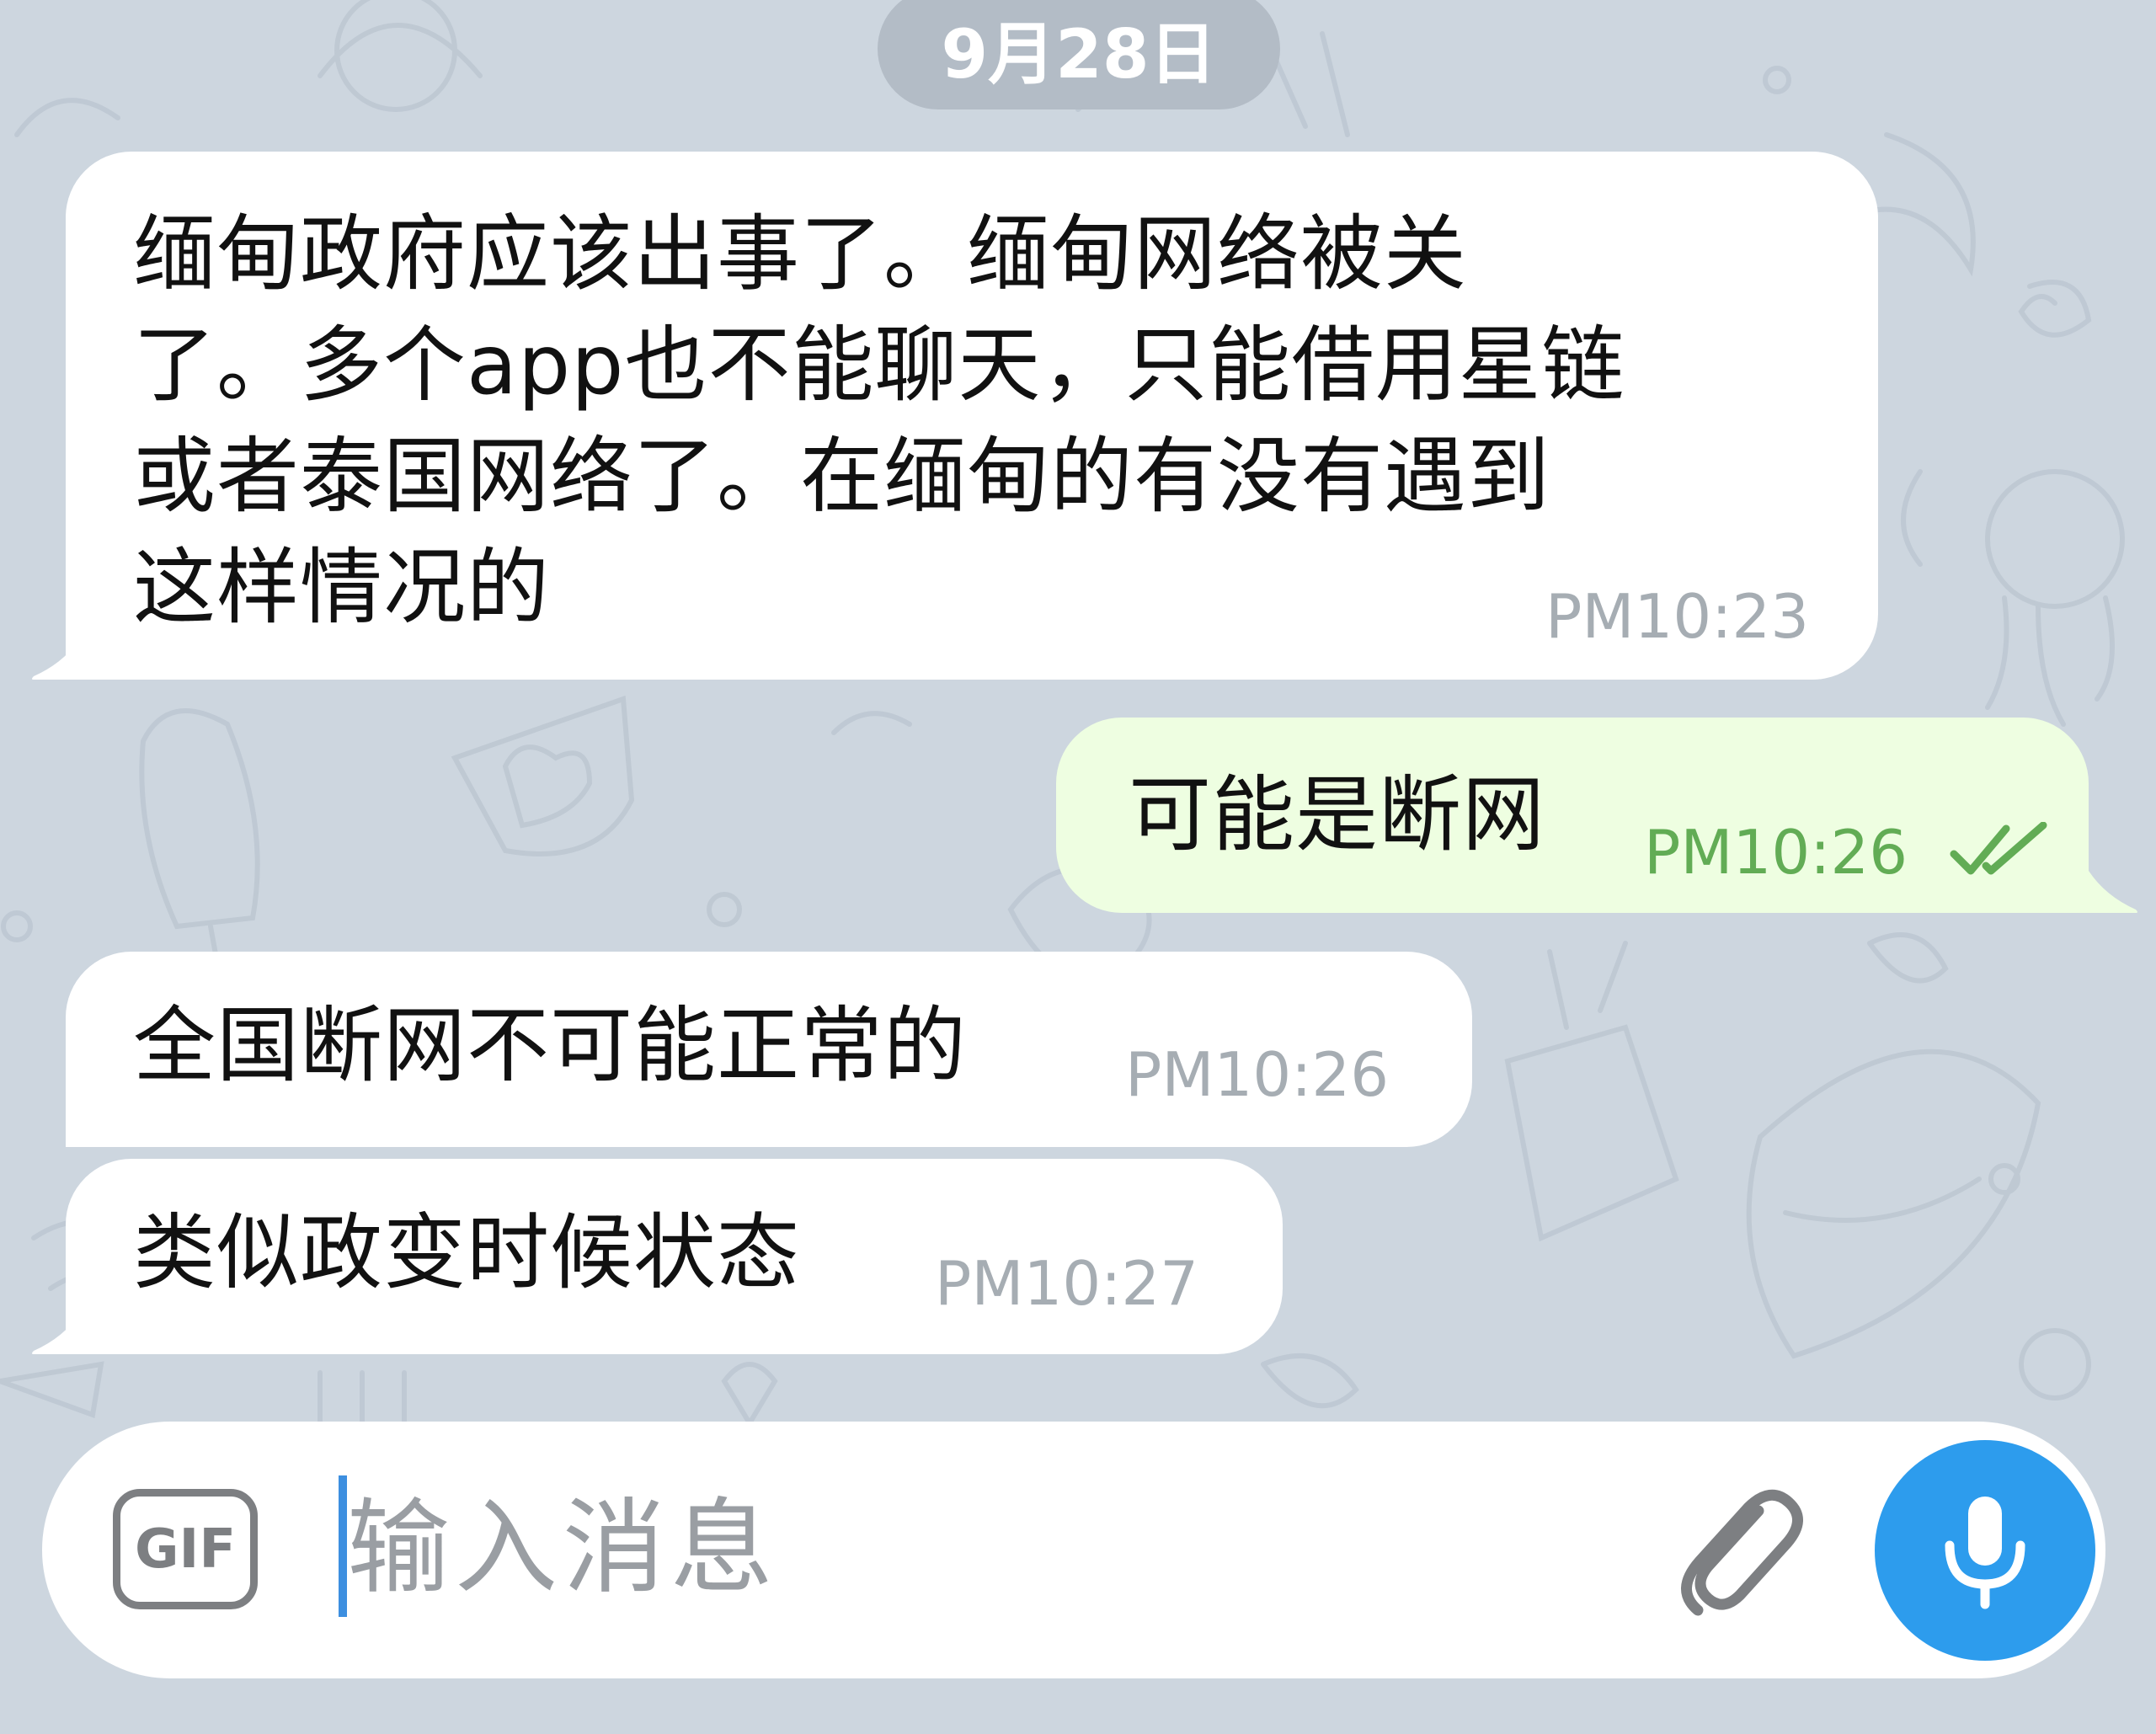 This screenshot has height=1734, width=2156. What do you see at coordinates (1739, 1552) in the screenshot?
I see `paperclip-icon` at bounding box center [1739, 1552].